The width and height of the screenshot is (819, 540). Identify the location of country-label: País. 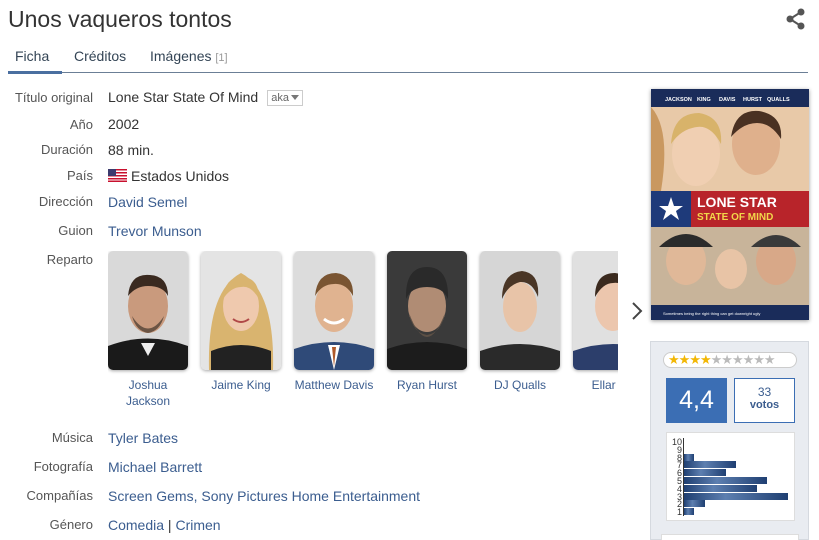
(79, 175).